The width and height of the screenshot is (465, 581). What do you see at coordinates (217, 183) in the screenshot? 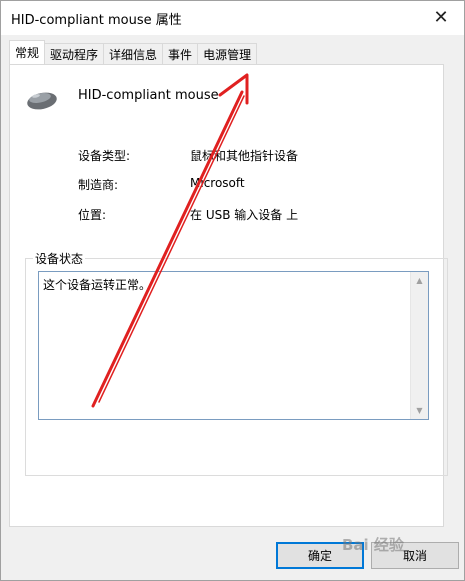
I see `manufacturer-value: Microsoft` at bounding box center [217, 183].